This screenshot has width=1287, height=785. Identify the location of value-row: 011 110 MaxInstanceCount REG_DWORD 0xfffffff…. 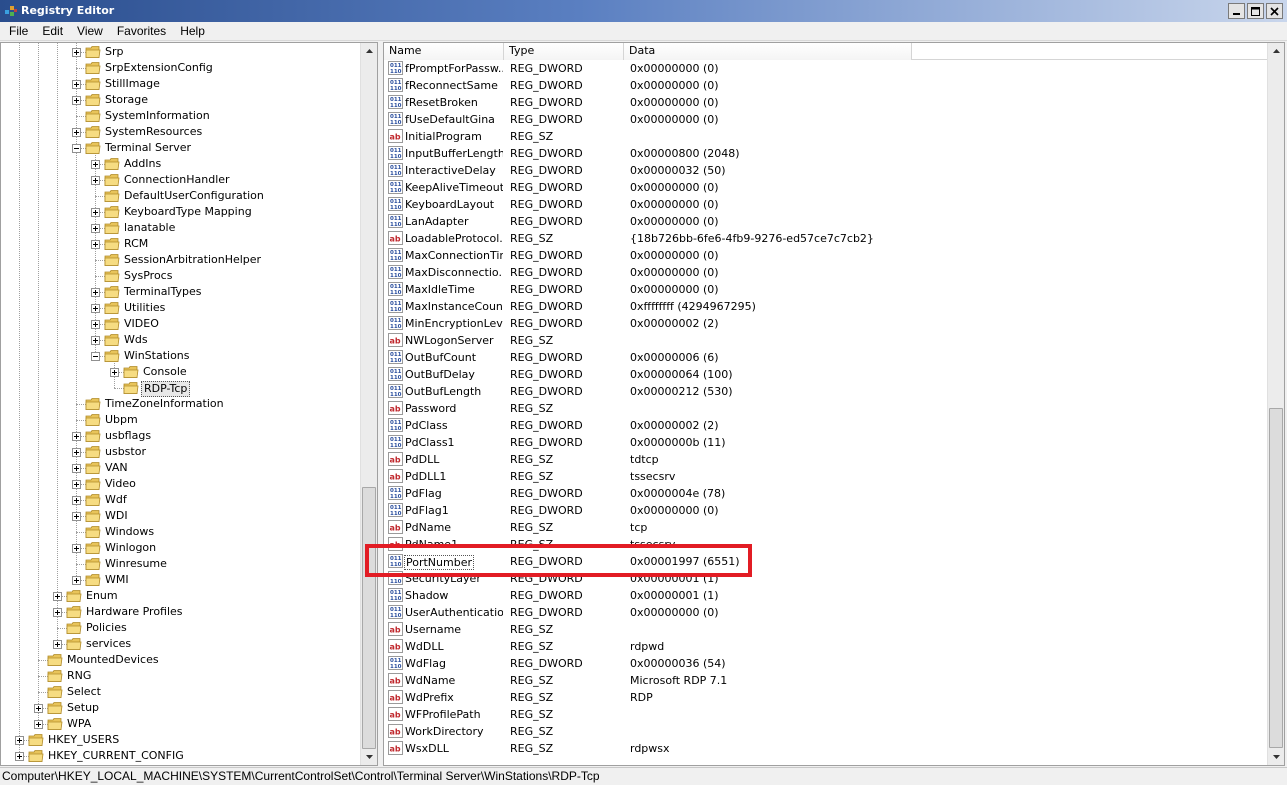
(826, 306).